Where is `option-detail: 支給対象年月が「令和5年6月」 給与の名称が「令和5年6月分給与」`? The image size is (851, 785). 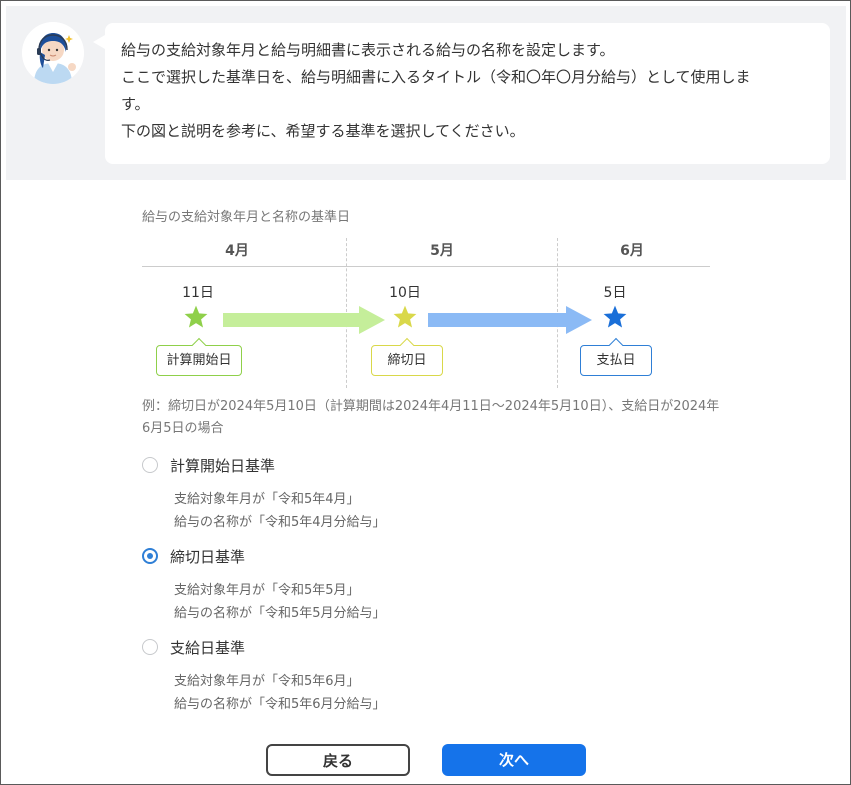
option-detail: 支給対象年月が「令和5年6月」 給与の名称が「令和5年6月分給与」 is located at coordinates (280, 693).